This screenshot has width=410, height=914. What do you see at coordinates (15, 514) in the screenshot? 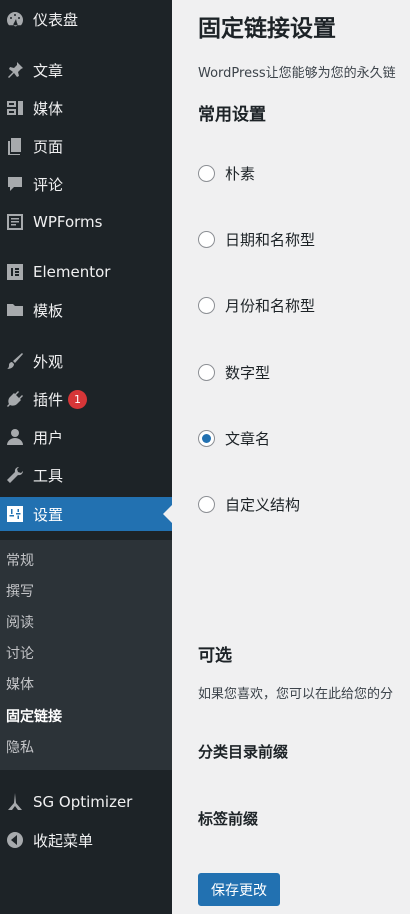
I see `settings-icon` at bounding box center [15, 514].